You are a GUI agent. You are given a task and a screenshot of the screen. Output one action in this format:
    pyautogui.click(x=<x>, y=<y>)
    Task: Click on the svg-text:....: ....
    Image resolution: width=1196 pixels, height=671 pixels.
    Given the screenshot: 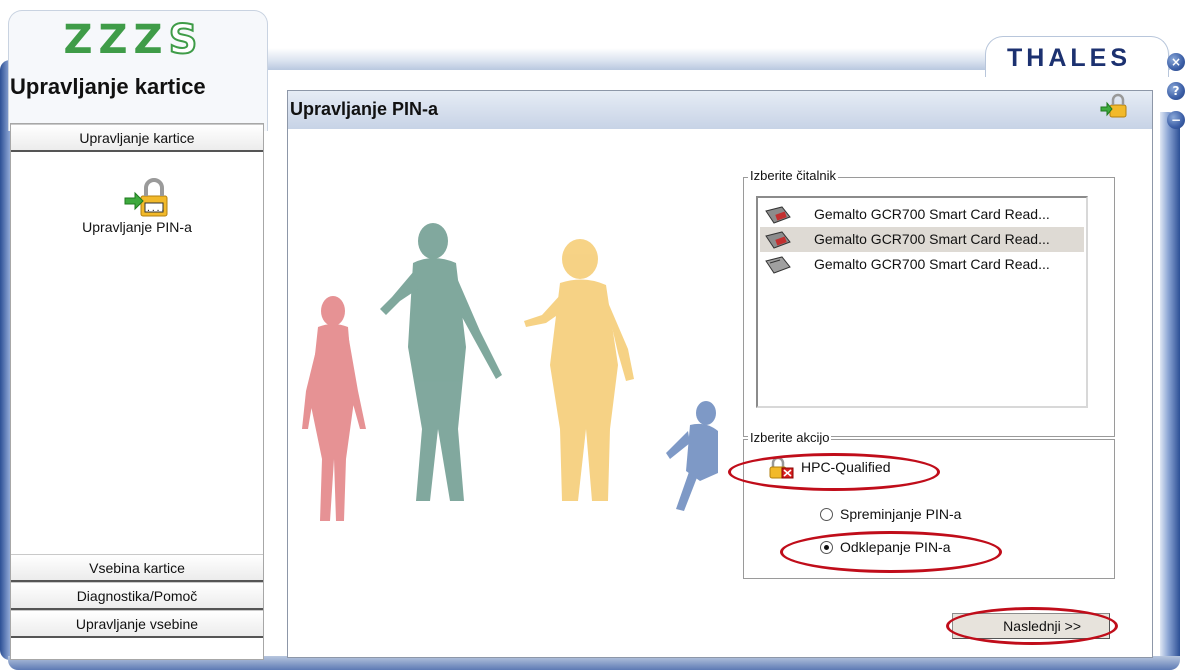 What is the action you would take?
    pyautogui.click(x=155, y=208)
    